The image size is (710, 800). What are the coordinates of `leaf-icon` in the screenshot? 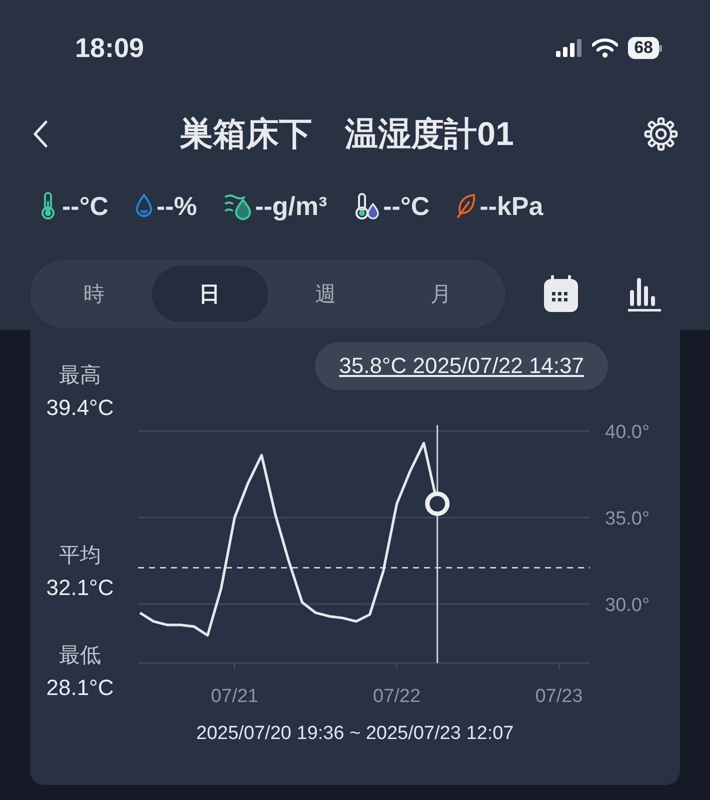 It's located at (466, 206).